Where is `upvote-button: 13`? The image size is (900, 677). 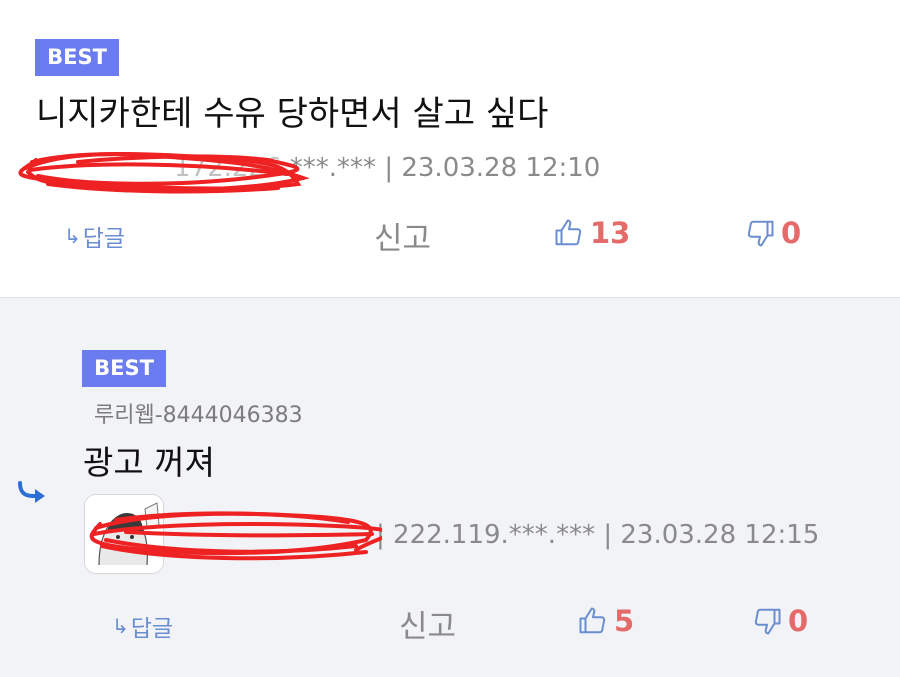 upvote-button: 13 is located at coordinates (592, 233).